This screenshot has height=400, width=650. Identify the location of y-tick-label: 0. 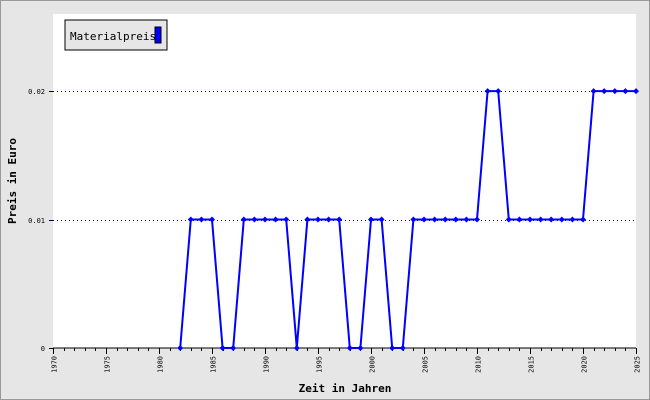
(43, 349).